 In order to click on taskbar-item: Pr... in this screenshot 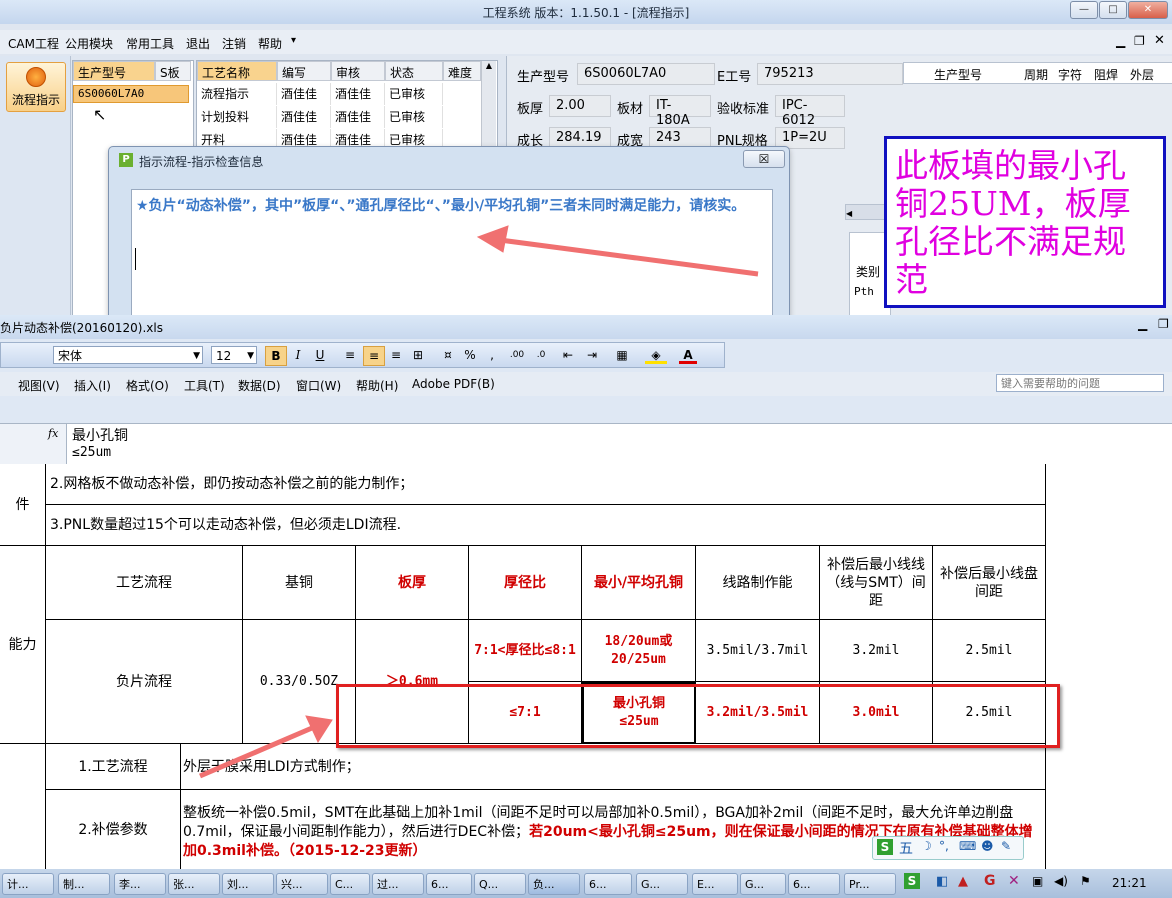, I will do `click(870, 884)`.